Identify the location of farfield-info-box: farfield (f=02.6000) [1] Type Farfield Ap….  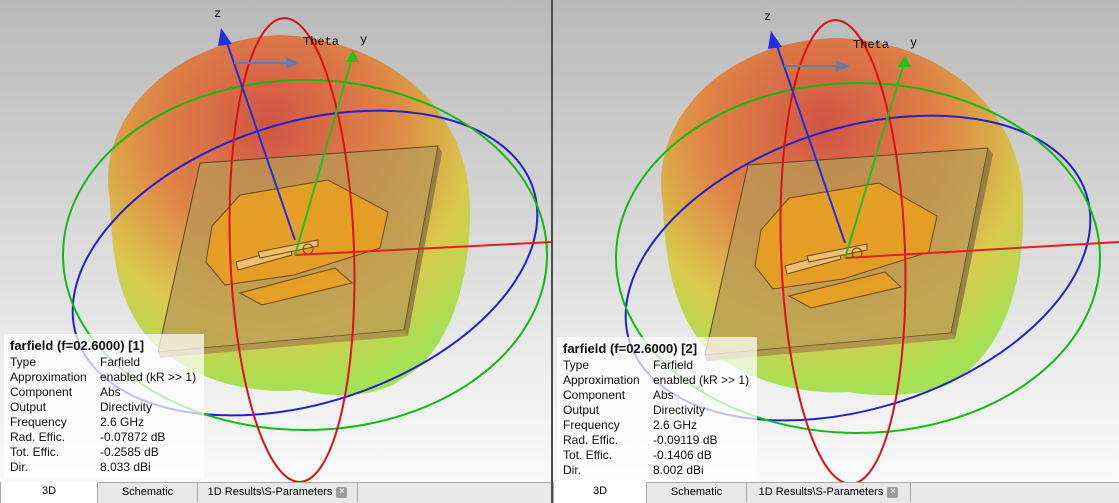
(104, 406).